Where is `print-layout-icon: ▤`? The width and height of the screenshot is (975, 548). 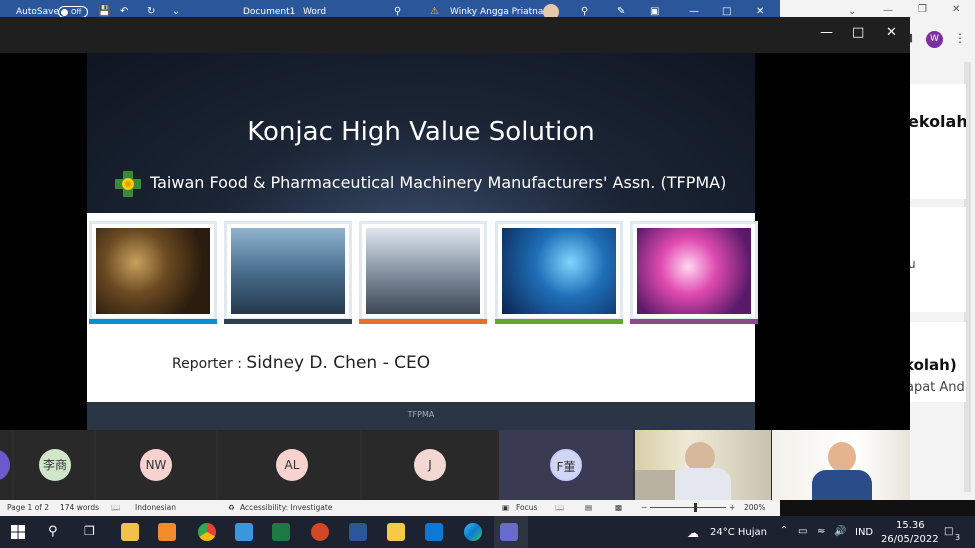
print-layout-icon: ▤ is located at coordinates (588, 507).